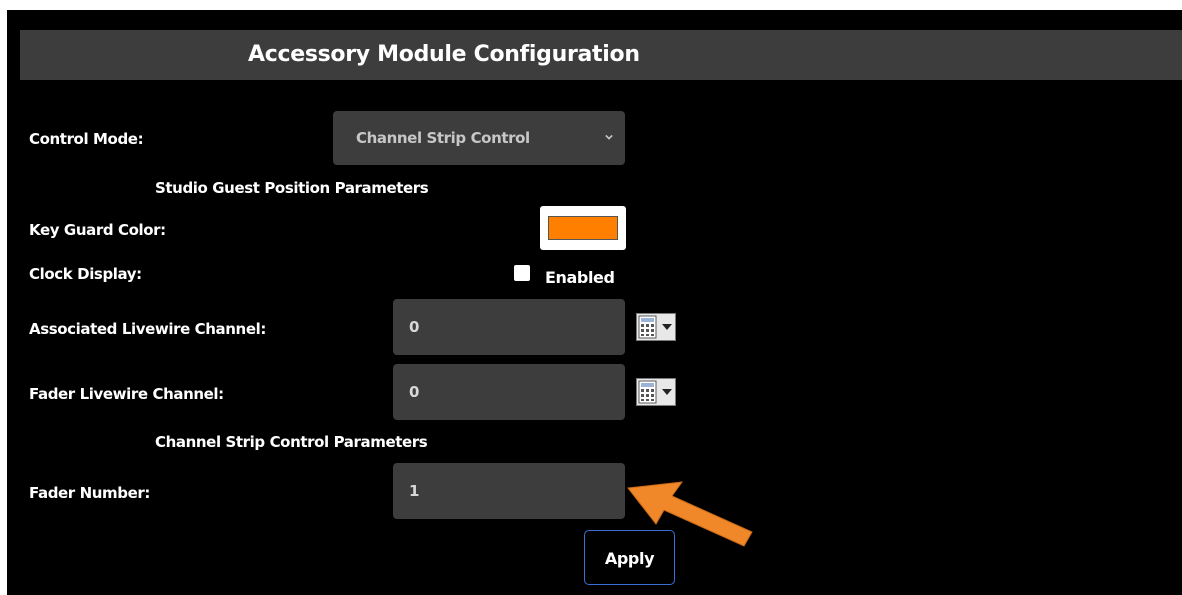  I want to click on page-title: Accessory Module Configuration, so click(444, 54).